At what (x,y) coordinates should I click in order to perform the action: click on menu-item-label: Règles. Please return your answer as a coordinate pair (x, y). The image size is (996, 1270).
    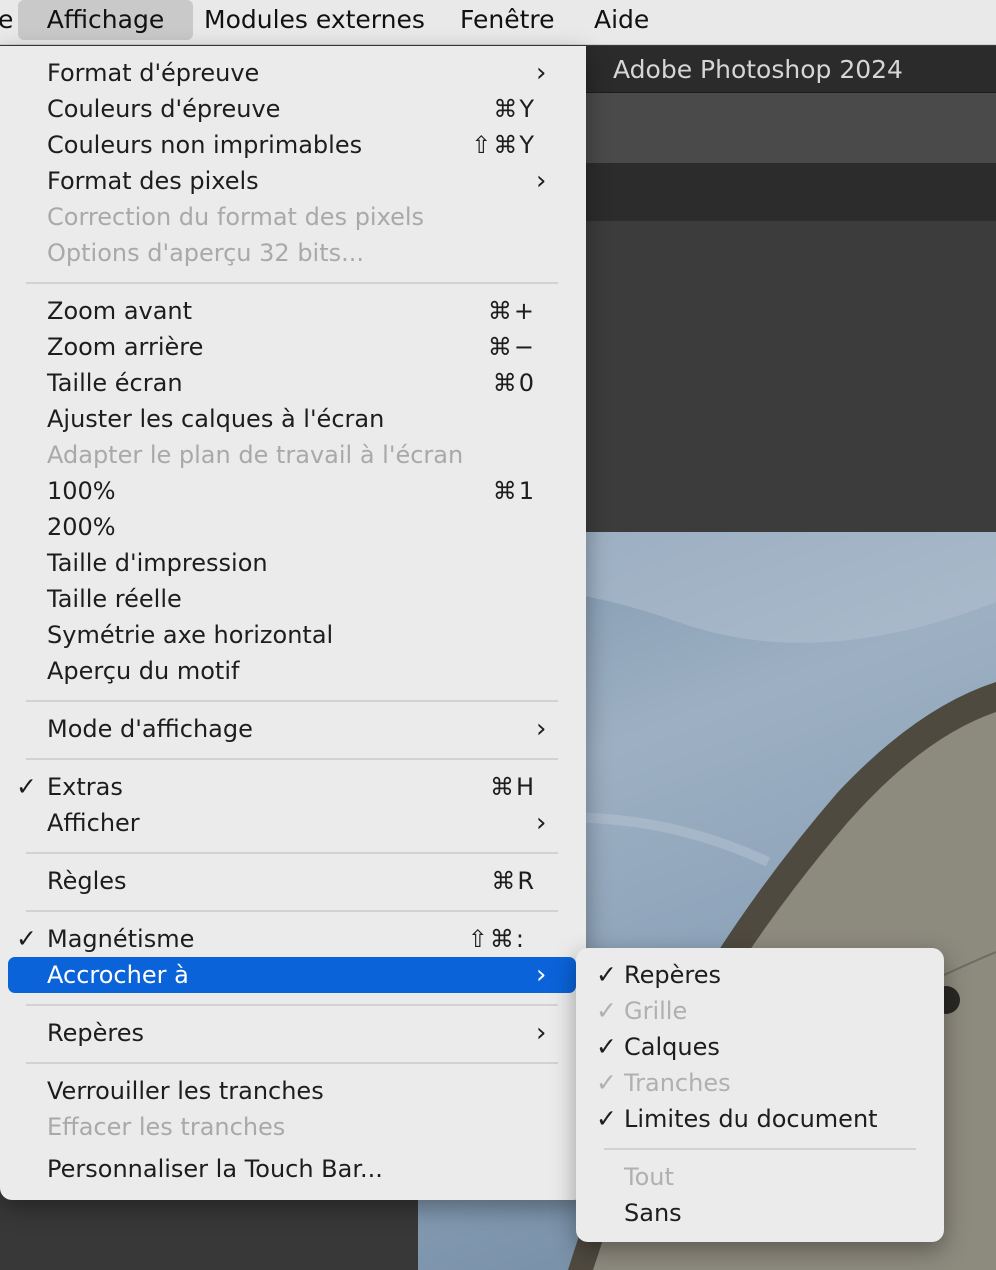
    Looking at the image, I should click on (87, 881).